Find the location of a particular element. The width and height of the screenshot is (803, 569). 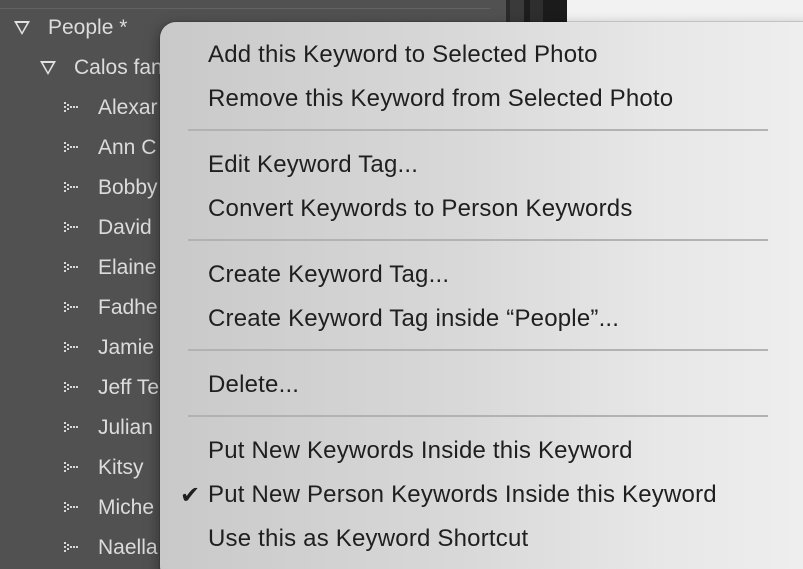

keyword-label: Miche is located at coordinates (126, 507).